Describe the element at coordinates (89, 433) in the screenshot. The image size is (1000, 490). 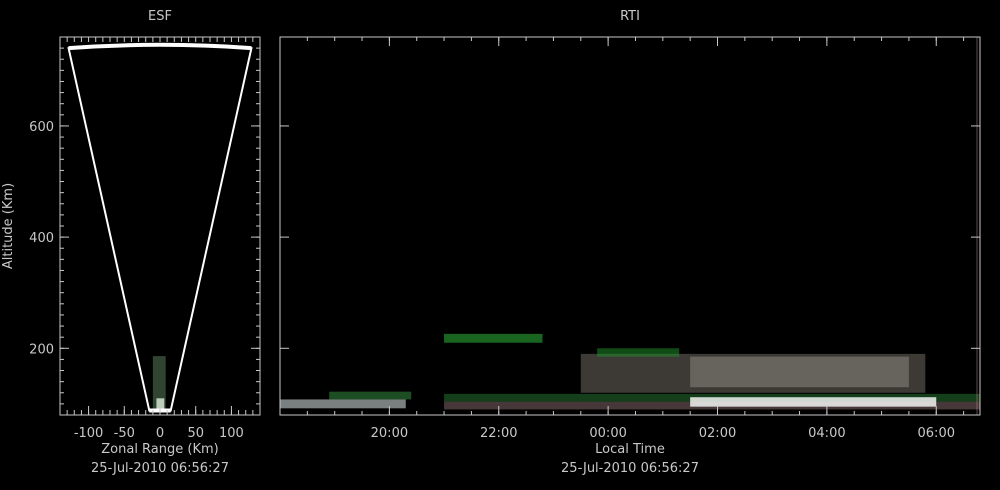
I see `esf-x-tick-label: -100` at that location.